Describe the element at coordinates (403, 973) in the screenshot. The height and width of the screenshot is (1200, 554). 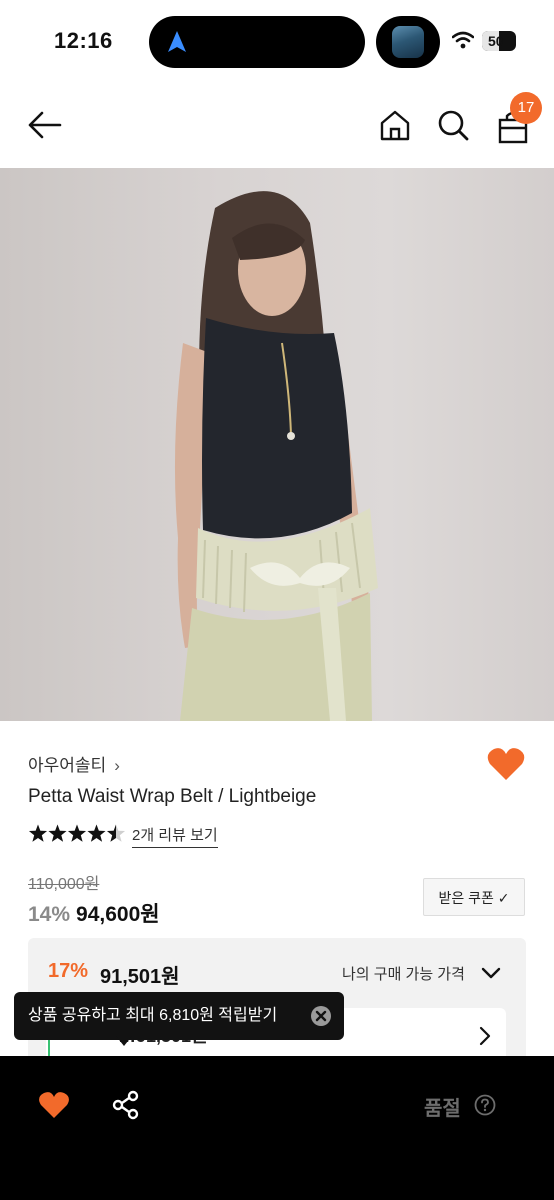
I see `best-price-label: 나의 구매 가능 가격` at that location.